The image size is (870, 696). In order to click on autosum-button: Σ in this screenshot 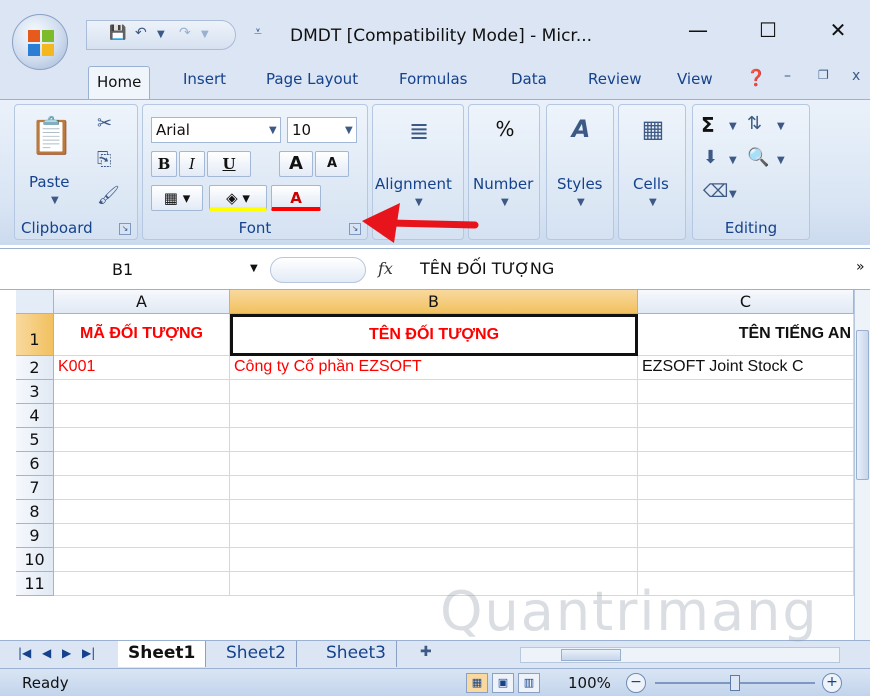, I will do `click(708, 125)`.